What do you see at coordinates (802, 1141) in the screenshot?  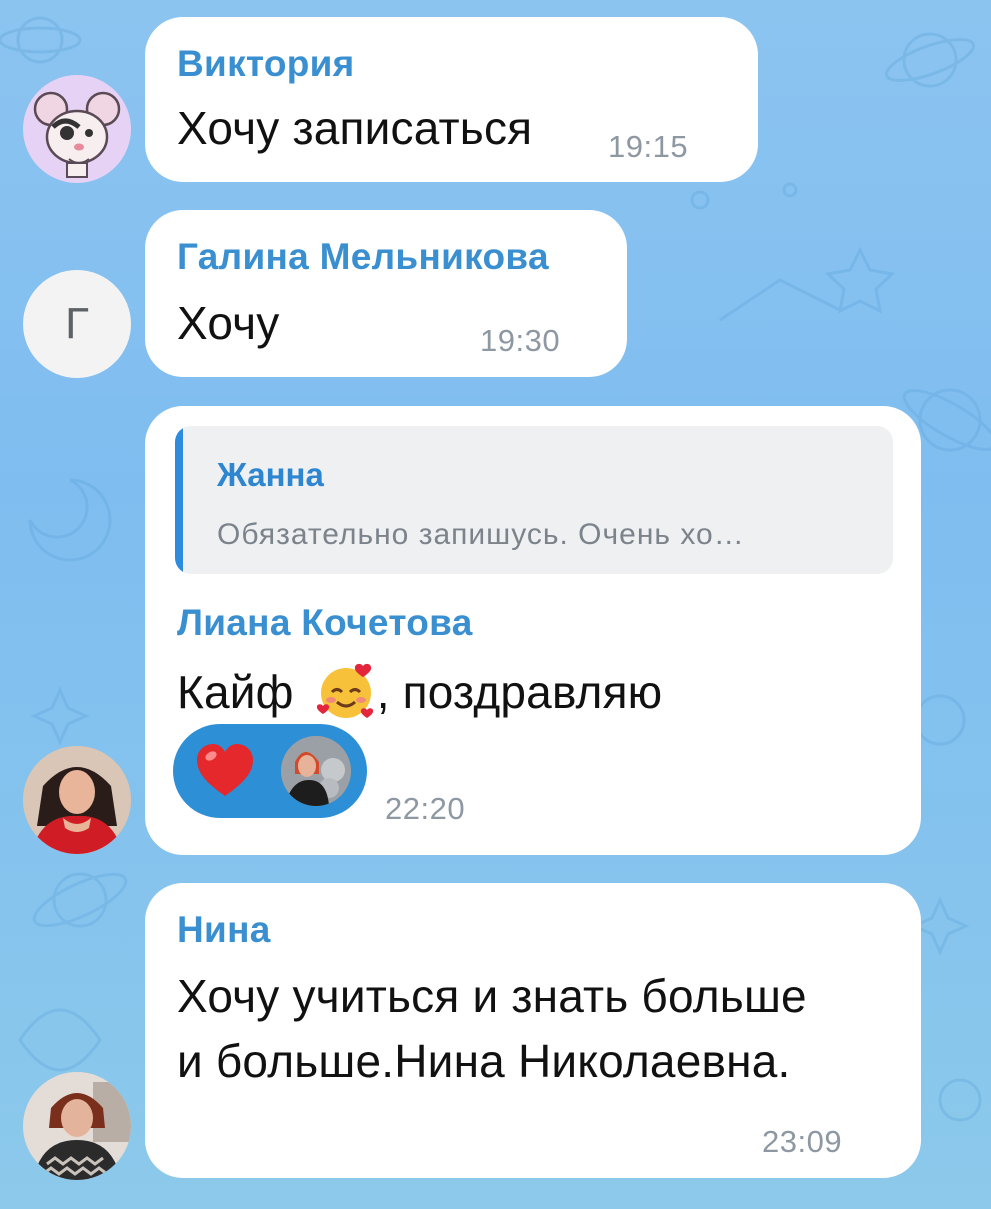 I see `message-time: 23:09` at bounding box center [802, 1141].